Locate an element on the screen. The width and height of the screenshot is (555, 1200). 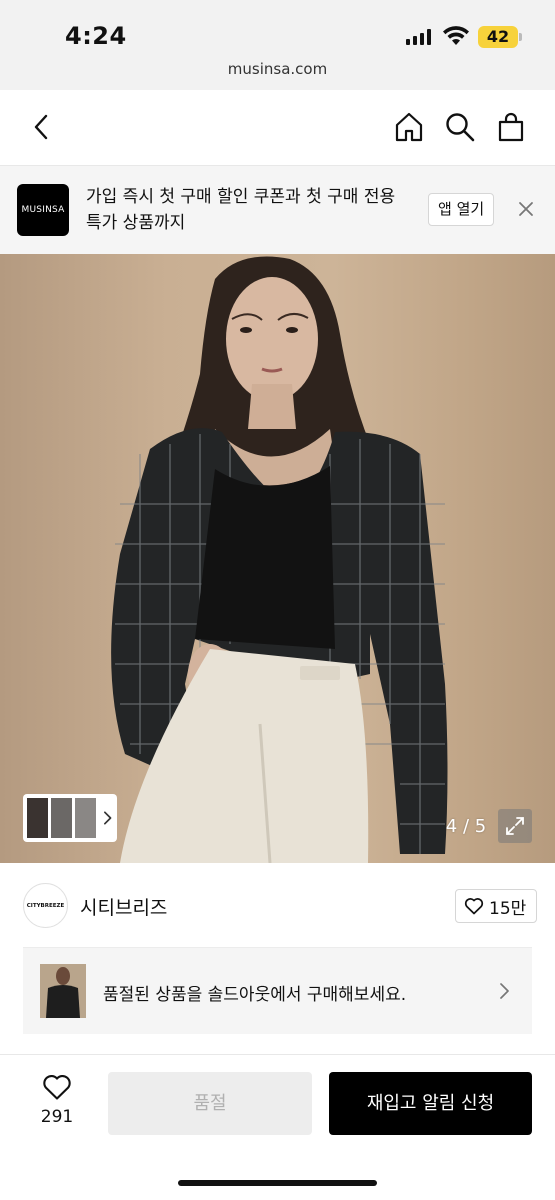
soldout-banner: 품절된 상품을 솔드아웃에서 구매해보세요. is located at coordinates (277, 990).